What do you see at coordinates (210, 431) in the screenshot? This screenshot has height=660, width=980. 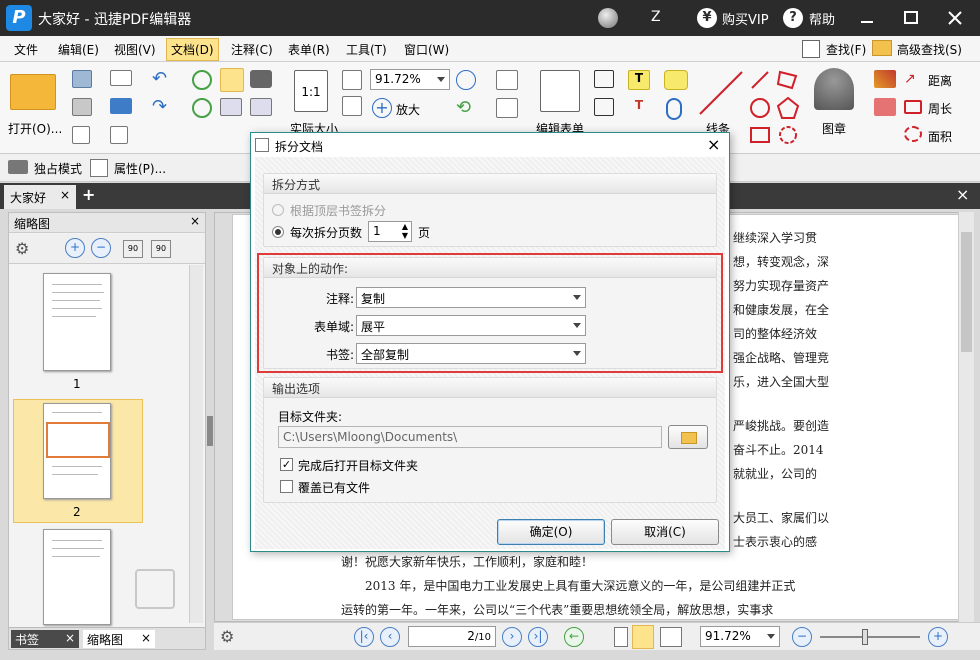 I see `panel-collapse-handle` at bounding box center [210, 431].